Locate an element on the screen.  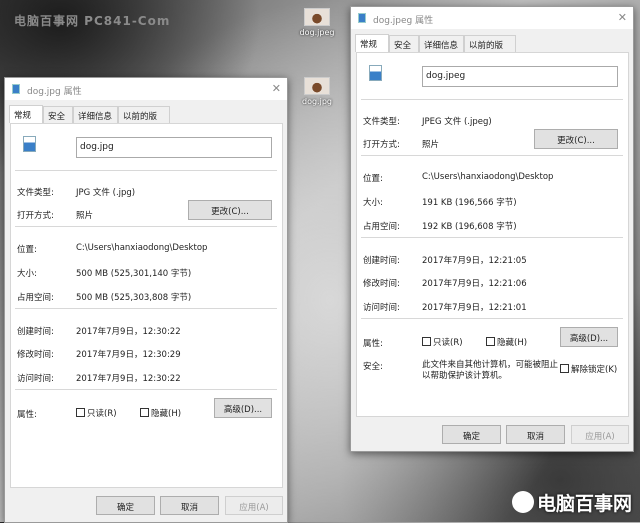
value-modified: 2017年7月9日，12:30:29 is located at coordinates (128, 355).